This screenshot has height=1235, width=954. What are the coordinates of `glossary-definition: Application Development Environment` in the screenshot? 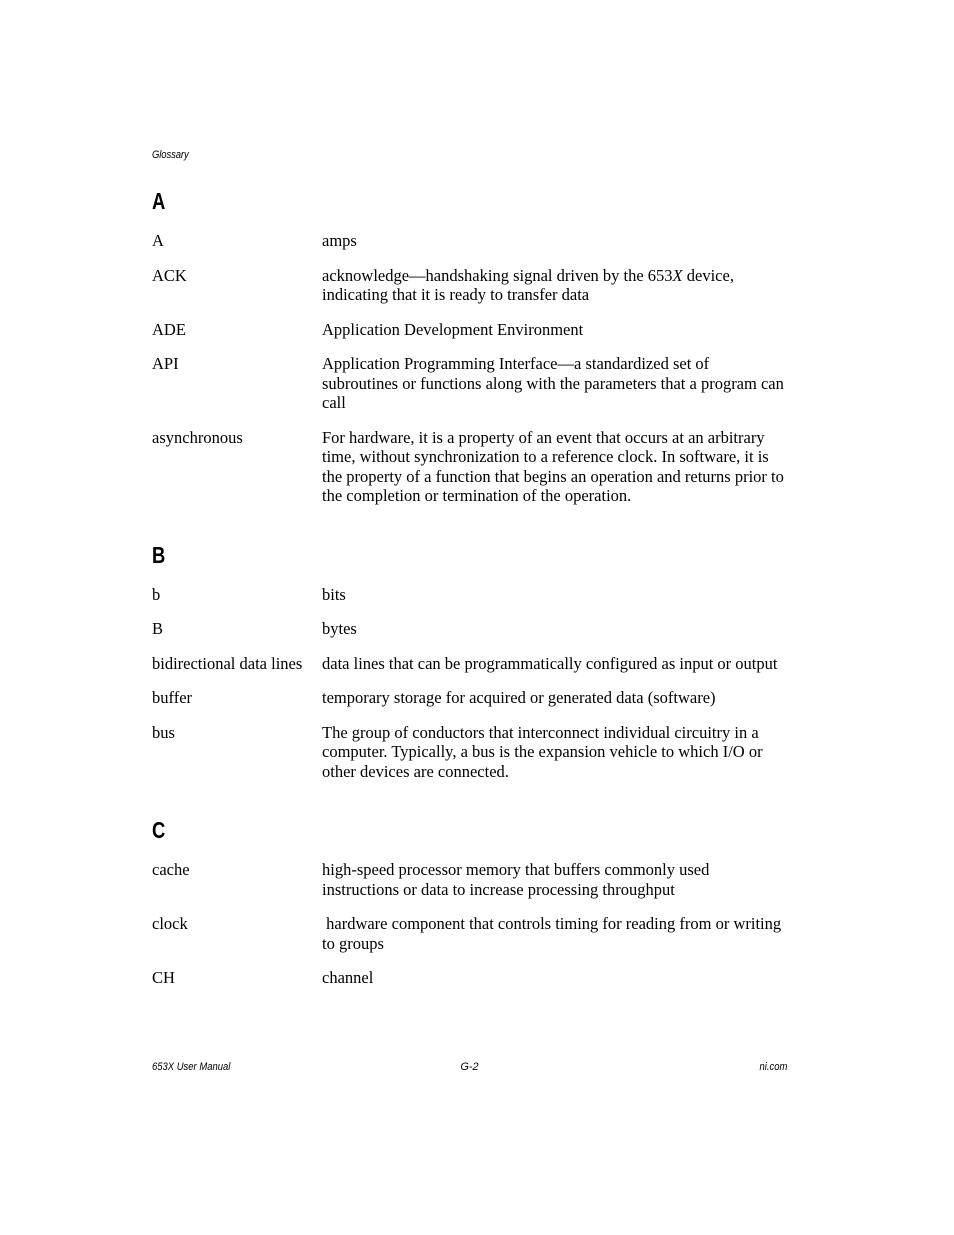 It's located at (453, 329).